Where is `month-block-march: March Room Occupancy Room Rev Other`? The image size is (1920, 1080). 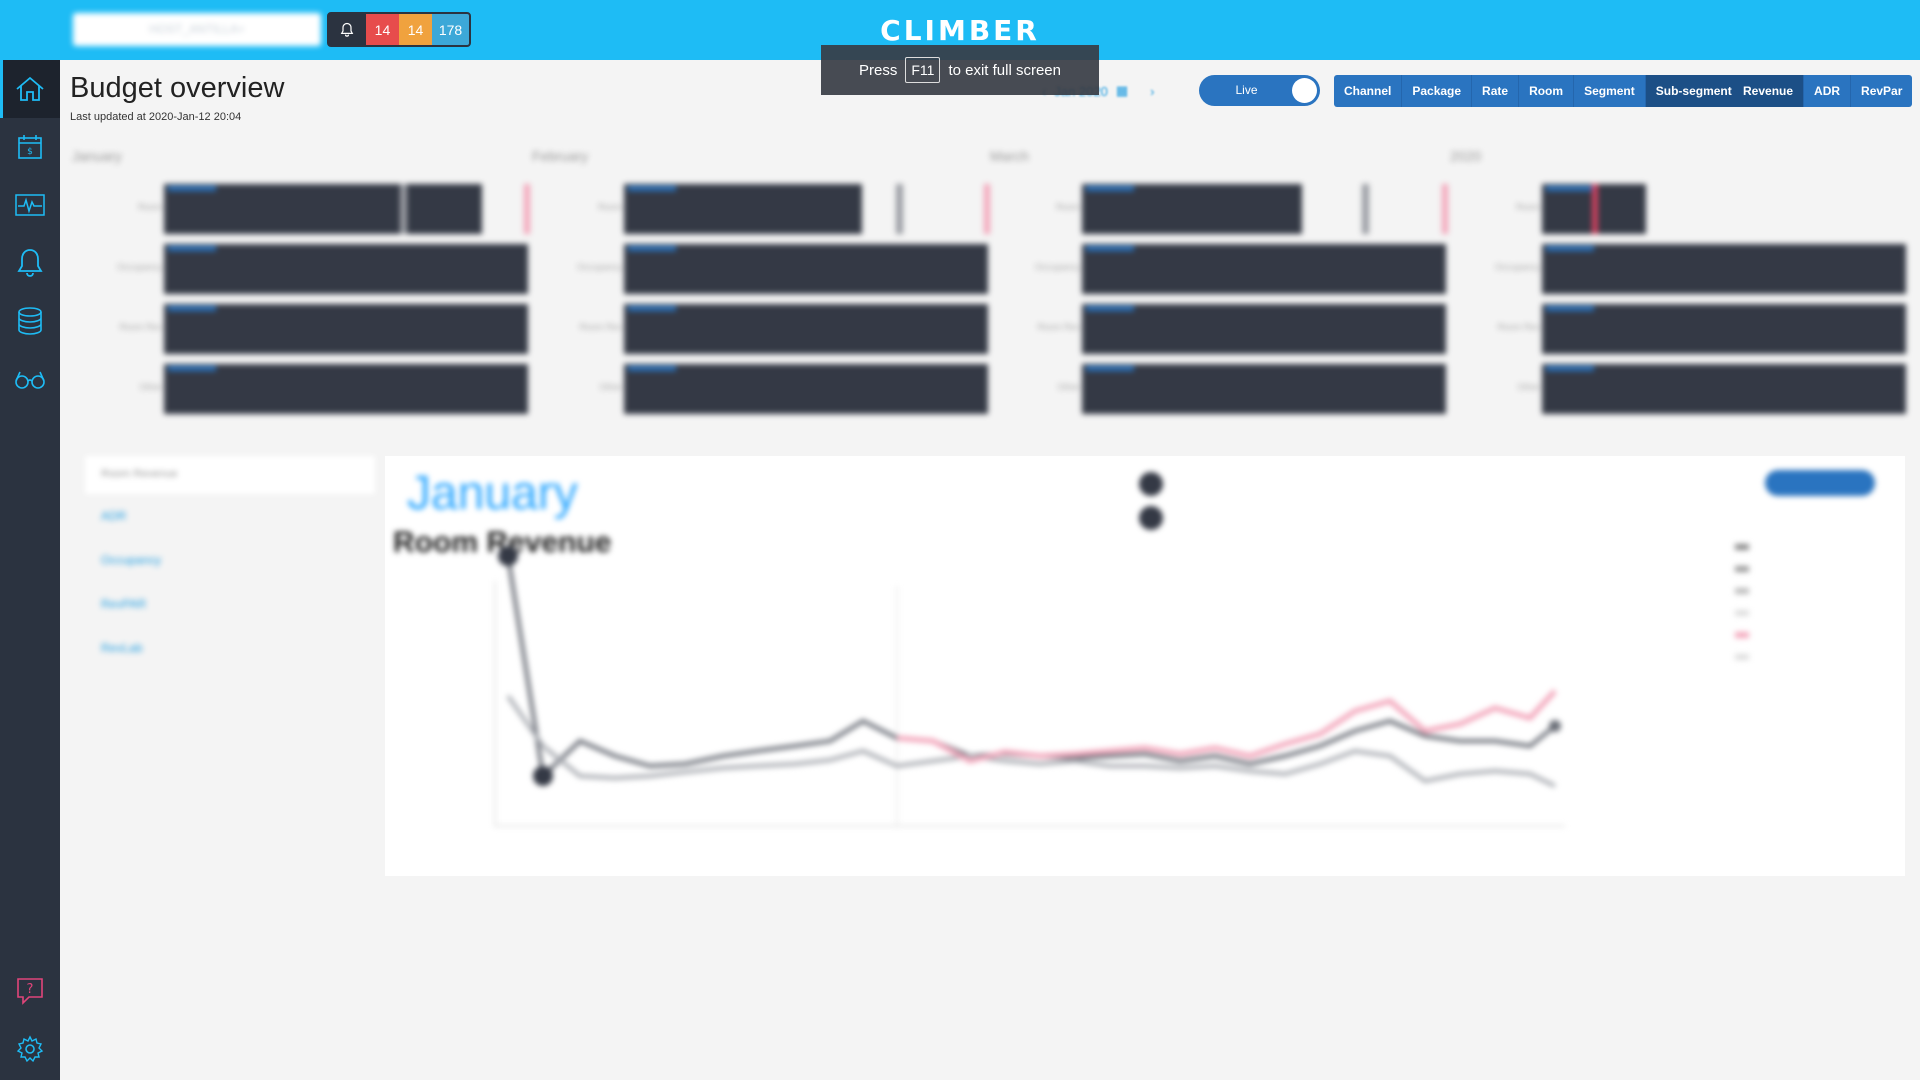
month-block-march: March Room Occupancy Room Rev Other is located at coordinates (1219, 283).